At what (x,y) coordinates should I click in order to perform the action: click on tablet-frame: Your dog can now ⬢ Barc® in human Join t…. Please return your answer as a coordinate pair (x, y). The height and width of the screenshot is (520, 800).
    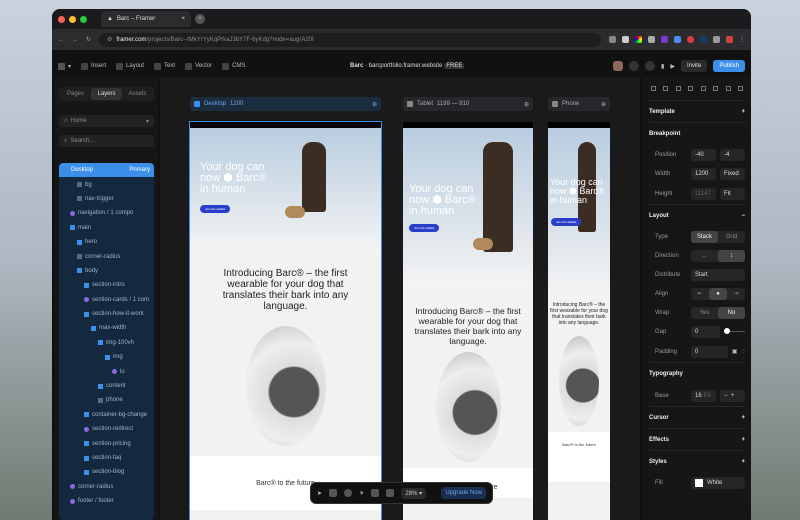
    Looking at the image, I should click on (468, 321).